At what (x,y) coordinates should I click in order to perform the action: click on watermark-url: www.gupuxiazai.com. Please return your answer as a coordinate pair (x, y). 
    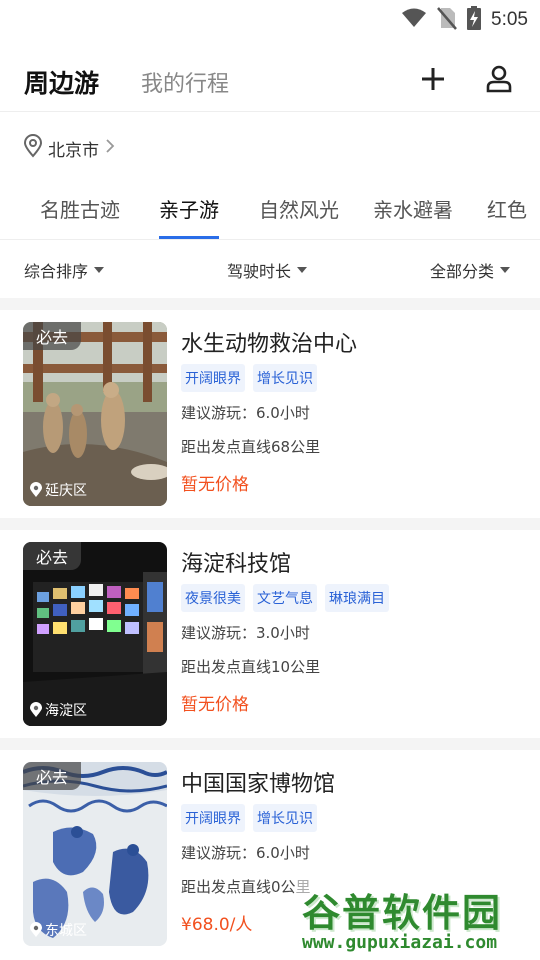
    Looking at the image, I should click on (400, 942).